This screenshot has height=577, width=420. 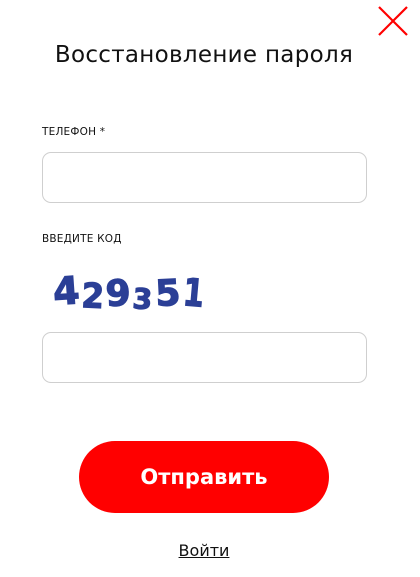 I want to click on code-input, so click(x=204, y=357).